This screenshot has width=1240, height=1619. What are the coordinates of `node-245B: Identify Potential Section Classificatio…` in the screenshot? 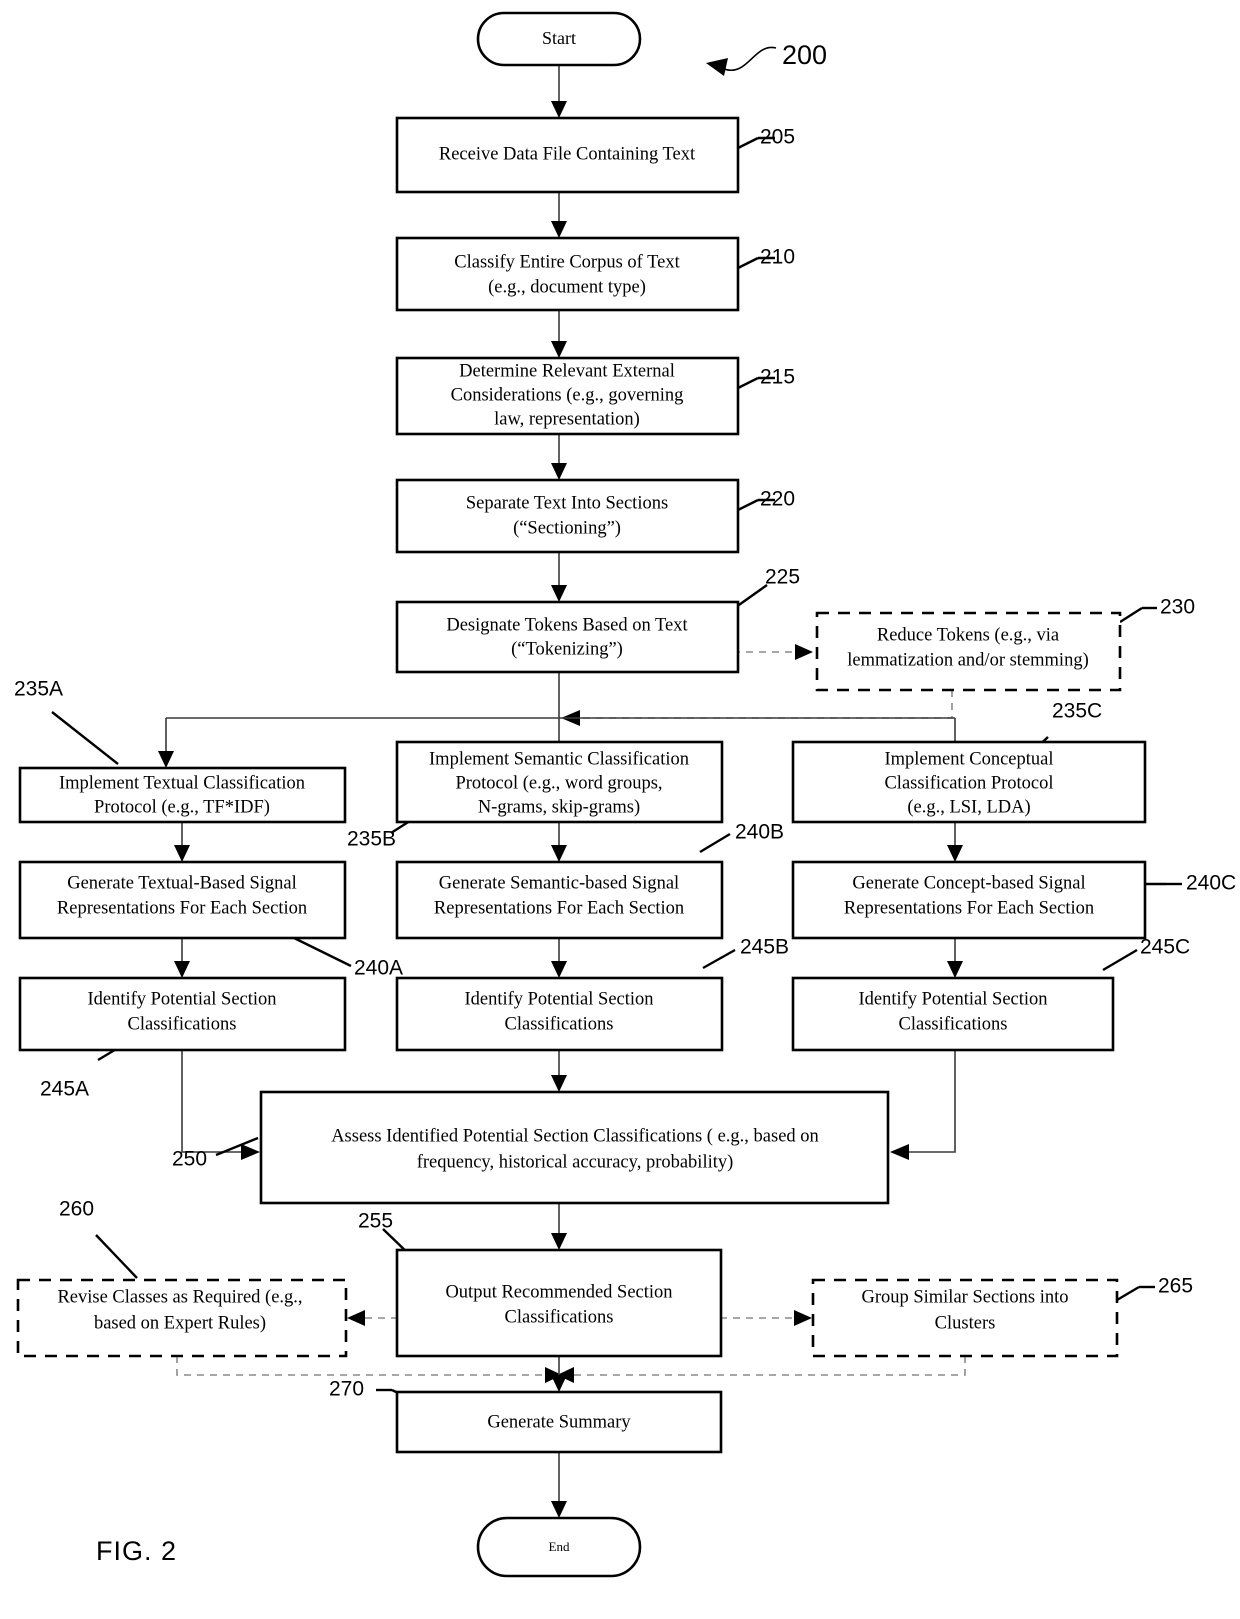 It's located at (559, 1014).